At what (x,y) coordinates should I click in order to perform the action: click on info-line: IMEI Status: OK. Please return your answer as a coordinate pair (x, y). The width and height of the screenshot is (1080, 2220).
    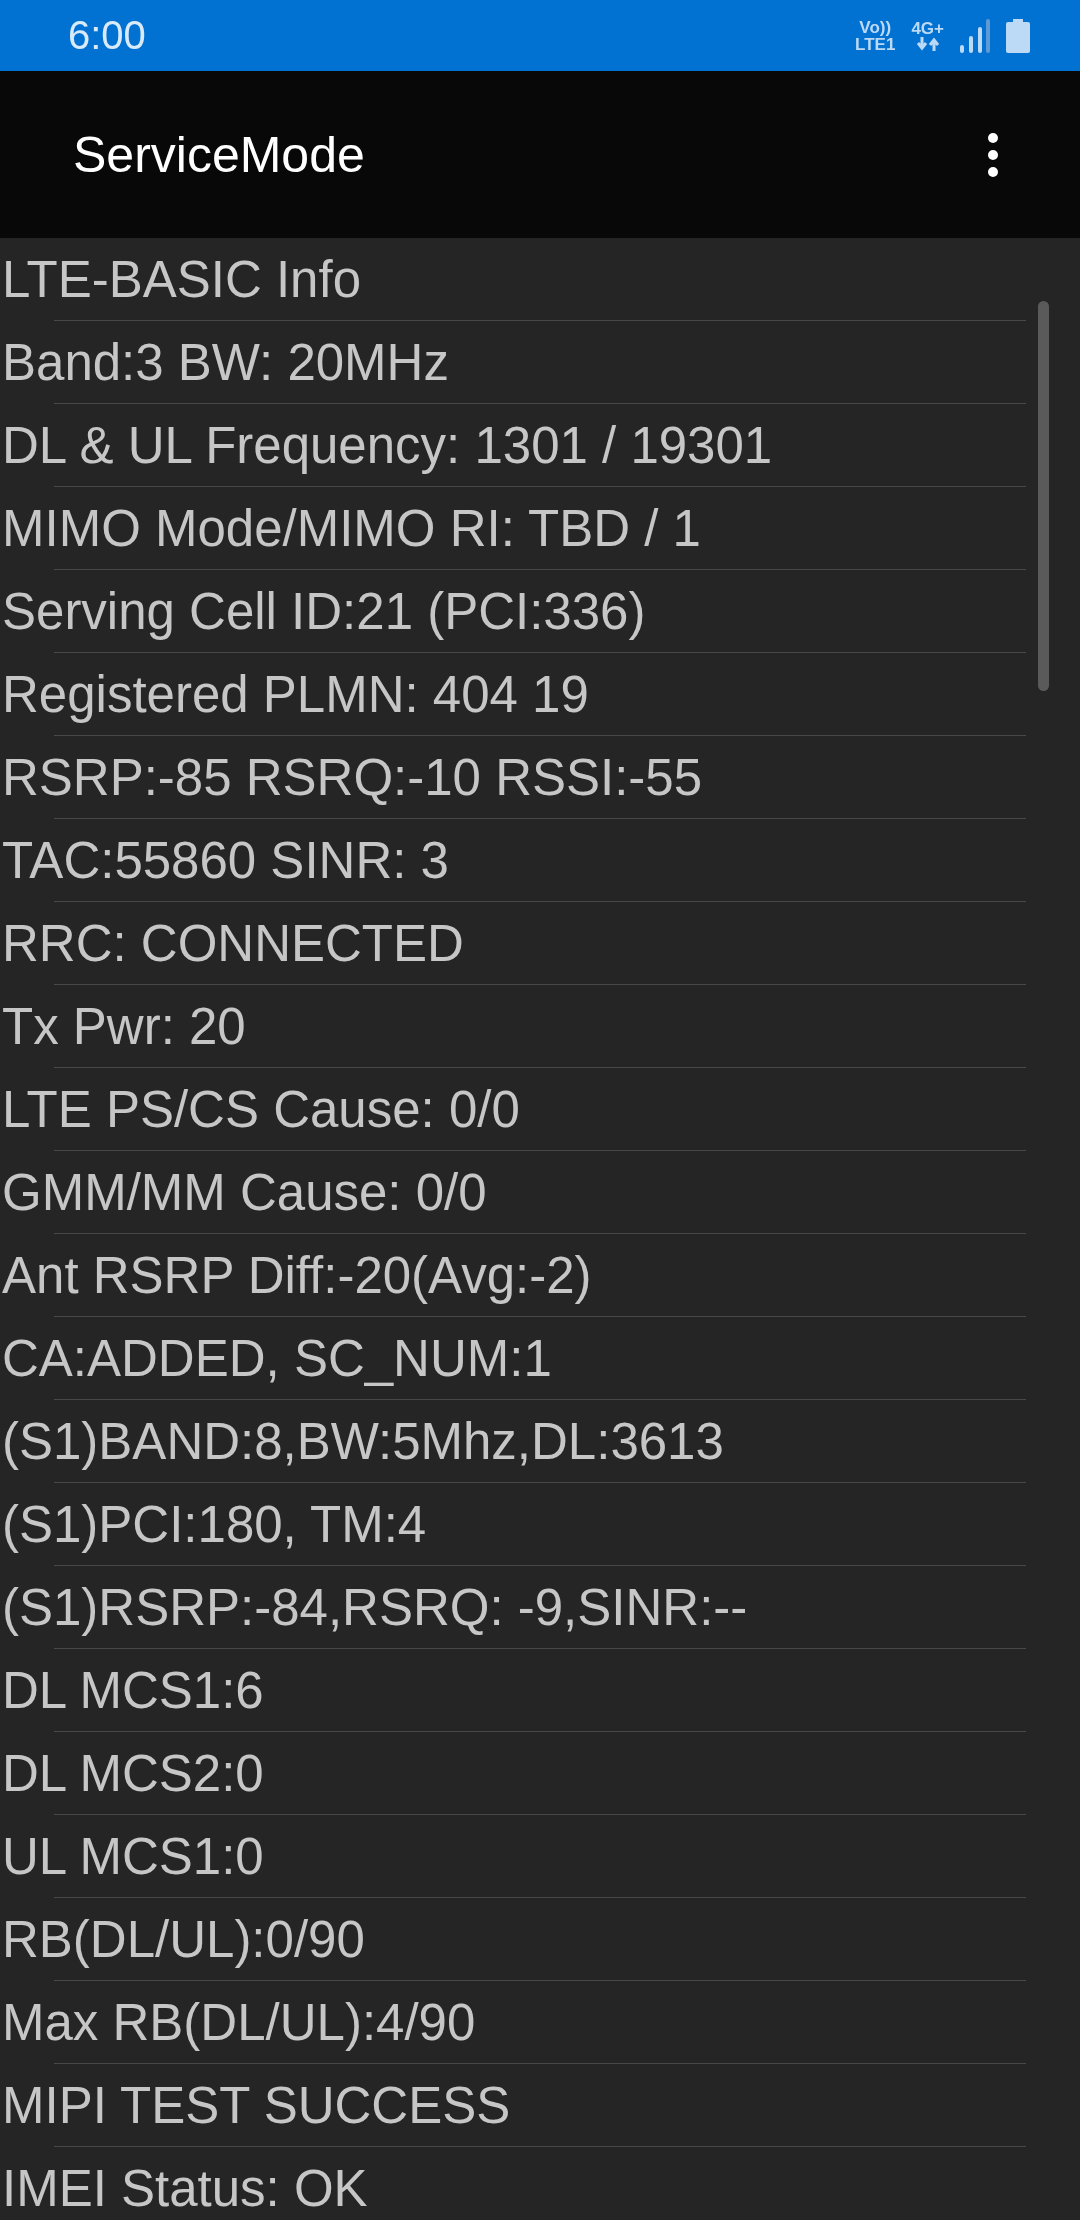
    Looking at the image, I should click on (185, 2188).